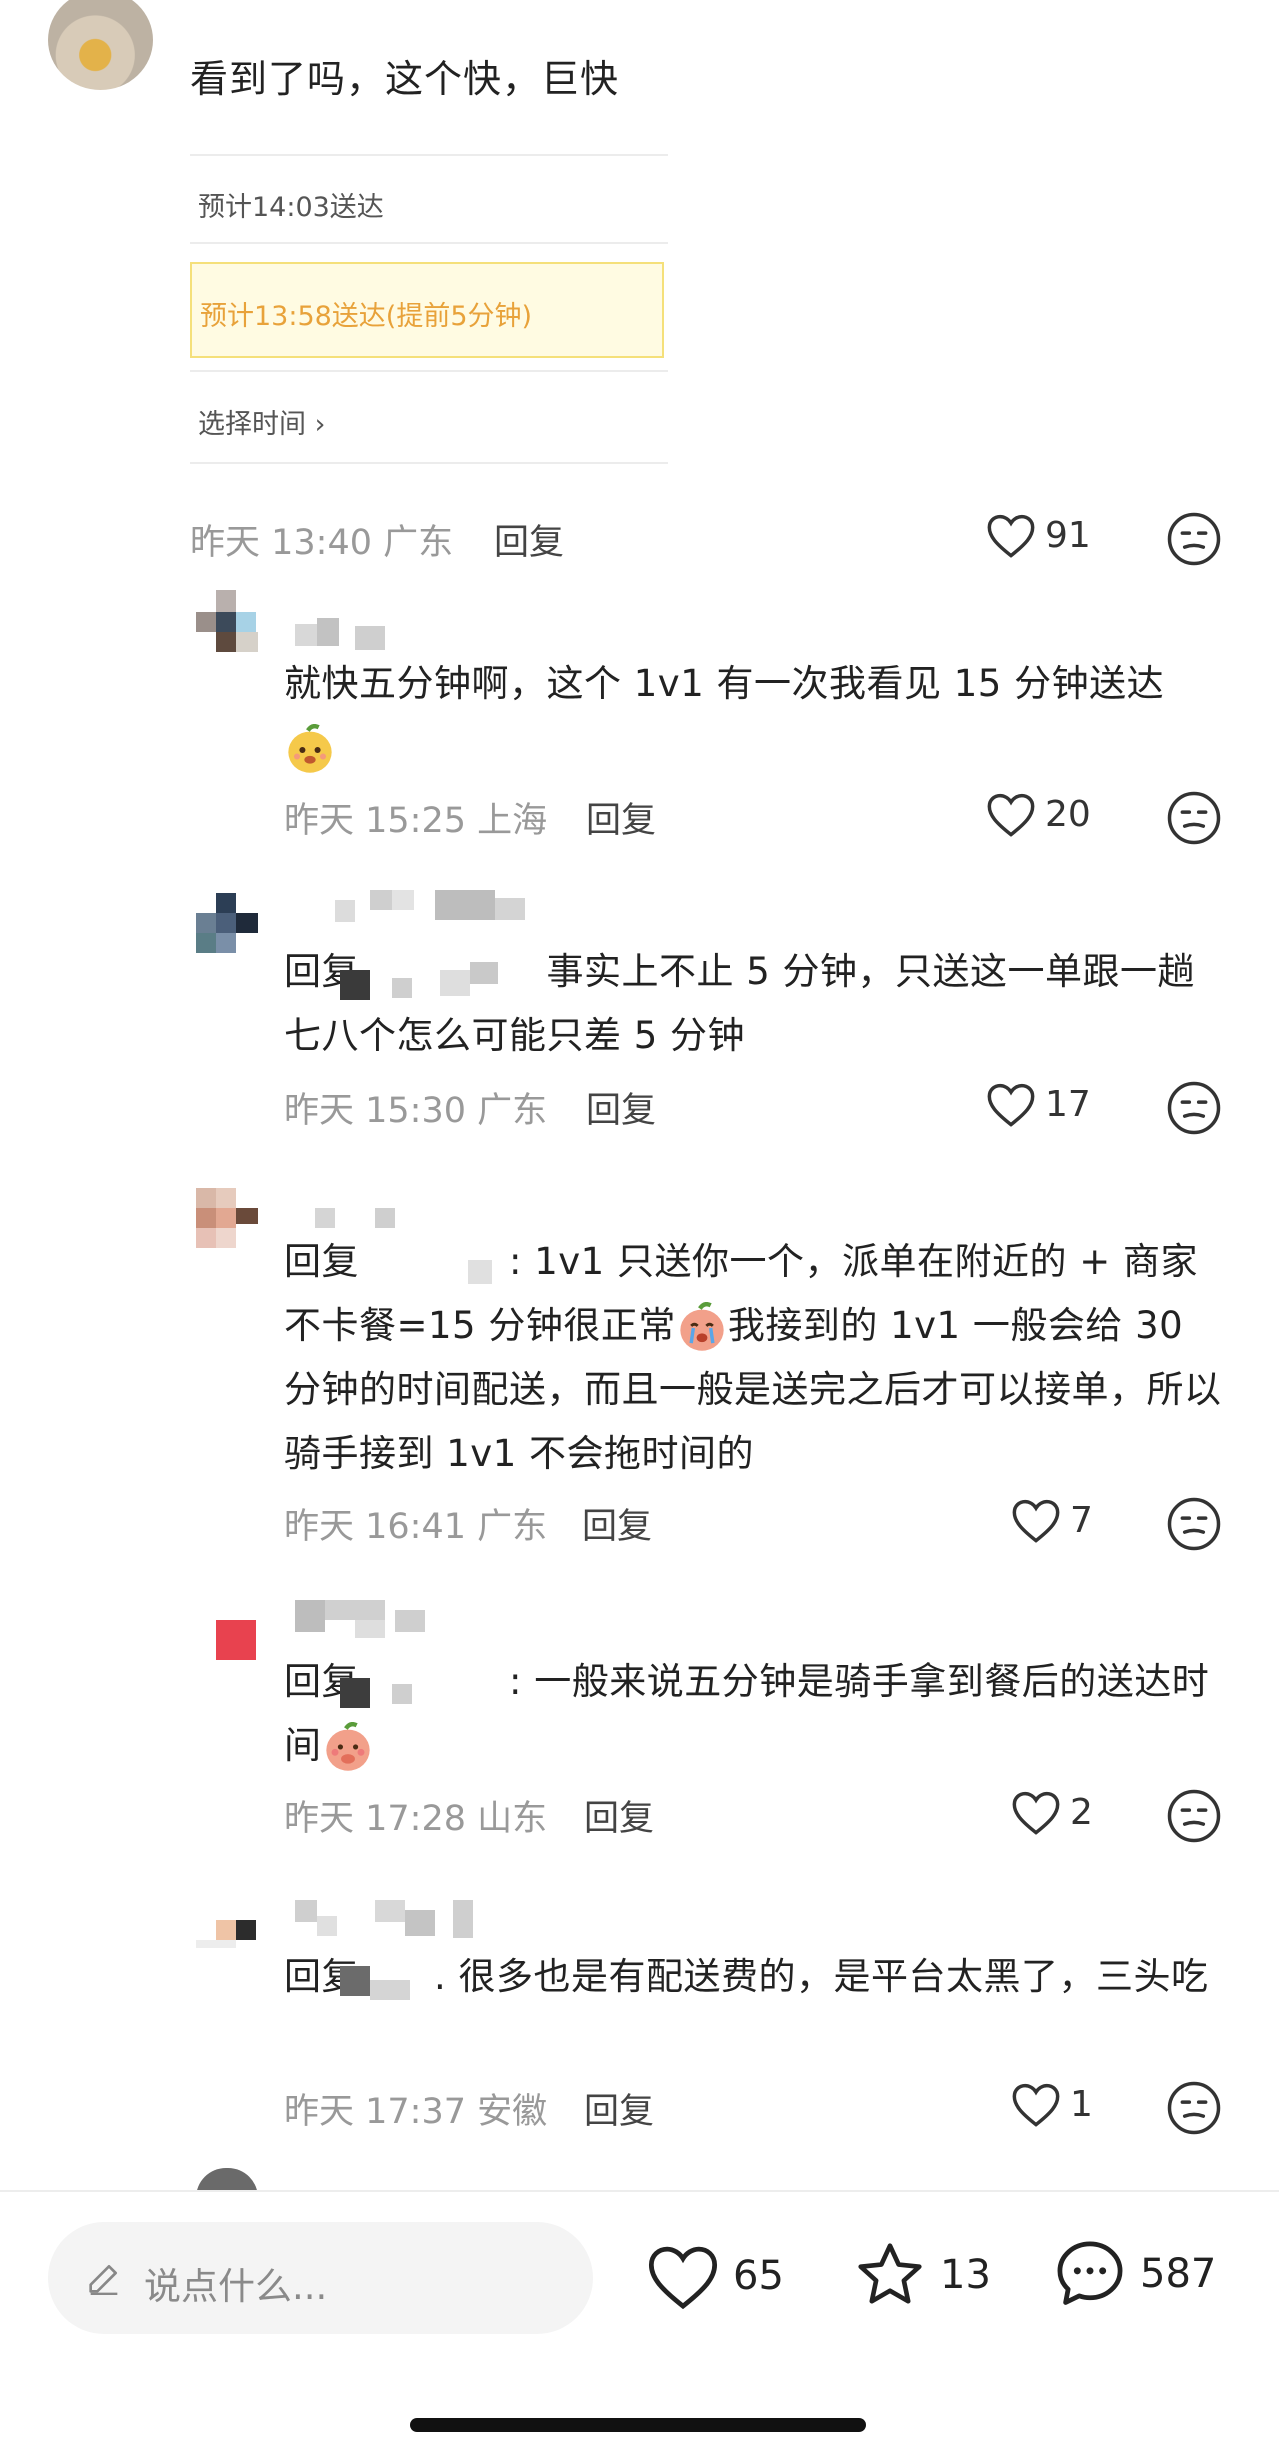  What do you see at coordinates (1038, 814) in the screenshot?
I see `comment-like-button: 20` at bounding box center [1038, 814].